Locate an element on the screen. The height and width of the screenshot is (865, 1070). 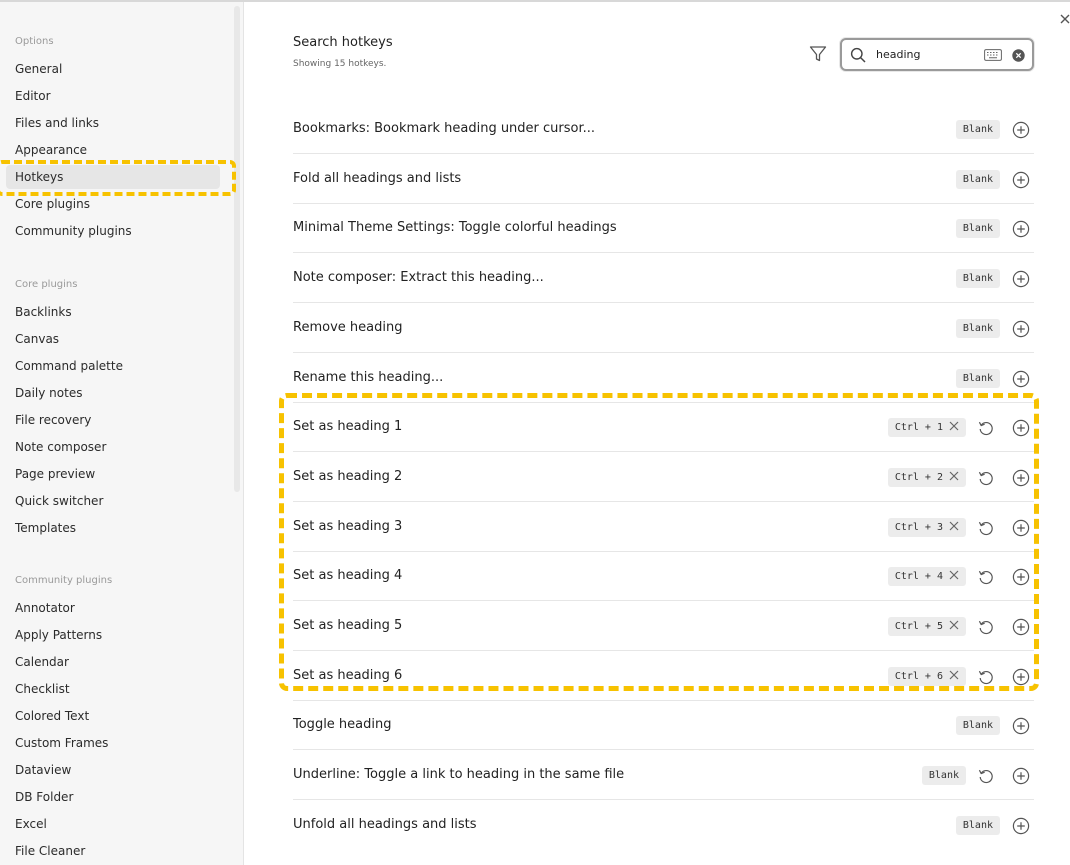
sidebar-item-quick-switcher: Quick switcher is located at coordinates (113, 501).